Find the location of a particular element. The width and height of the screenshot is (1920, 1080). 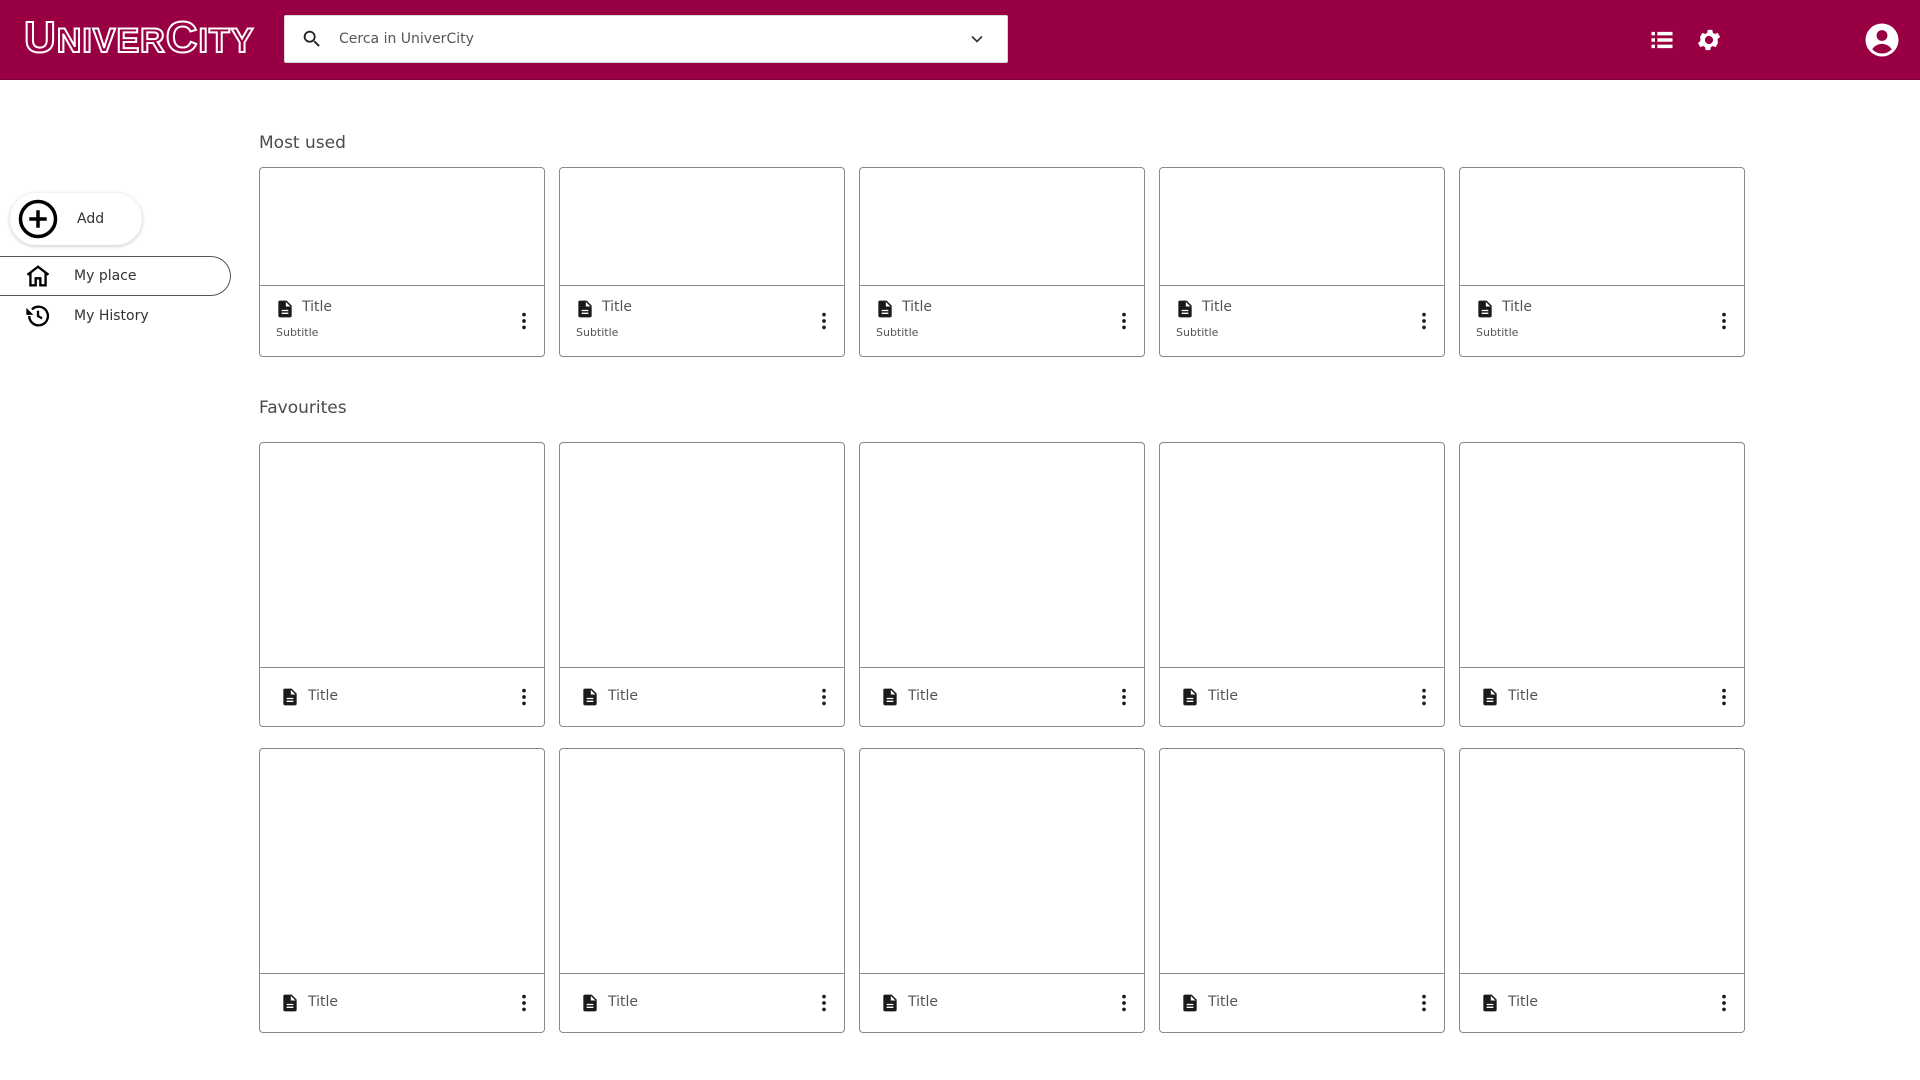

search-input is located at coordinates (653, 39).